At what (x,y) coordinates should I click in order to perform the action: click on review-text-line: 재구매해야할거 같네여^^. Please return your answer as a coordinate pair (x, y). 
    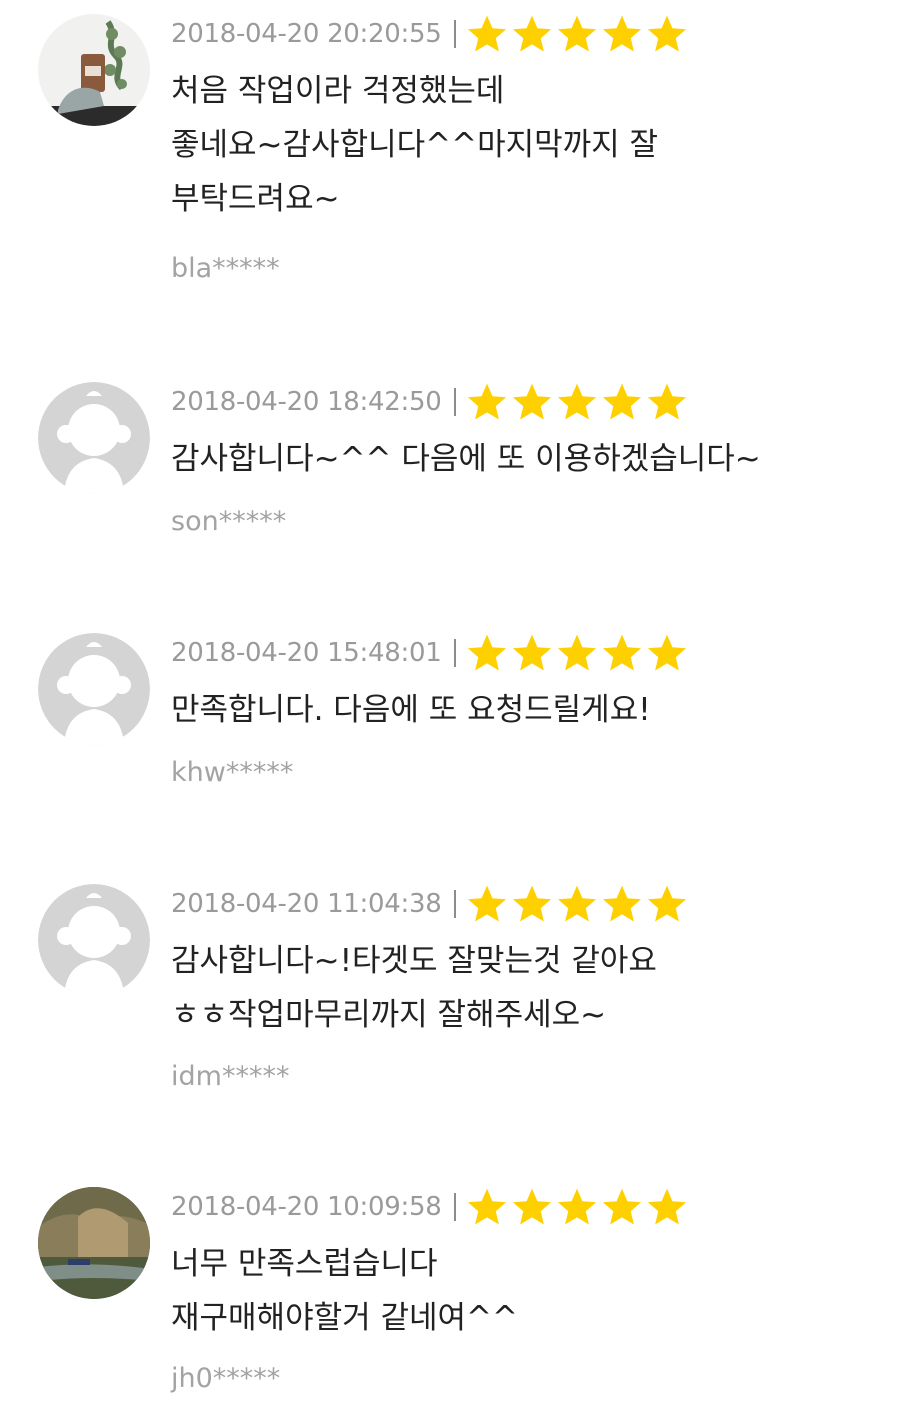
    Looking at the image, I should click on (345, 1318).